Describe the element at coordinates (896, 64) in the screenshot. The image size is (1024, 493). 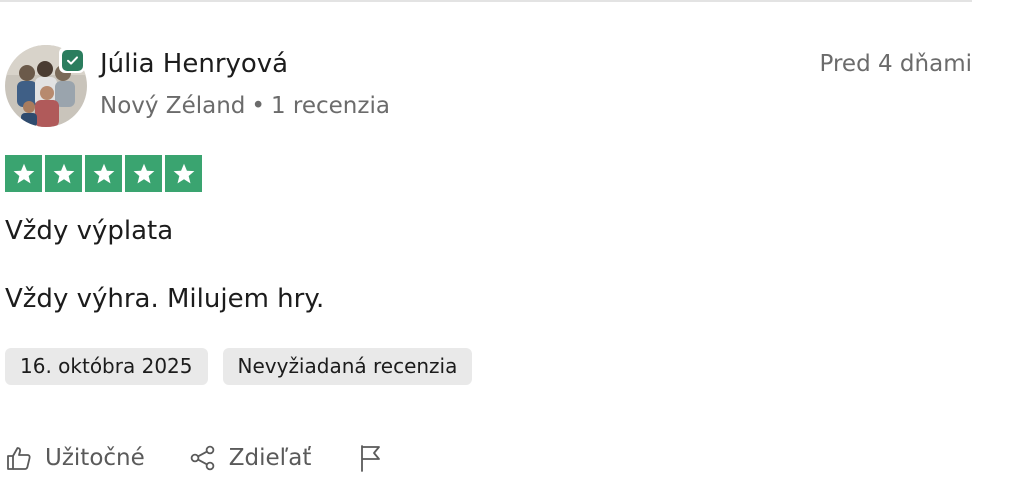
I see `review-relative-date: Pred 4 dňami` at that location.